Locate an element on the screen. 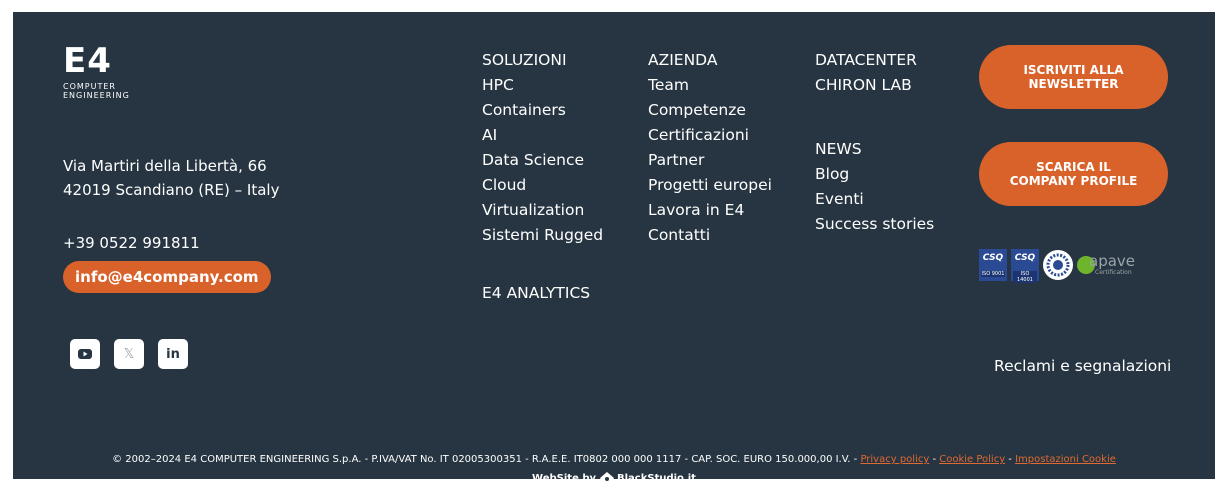  menu-item-e4-analytics: E4 ANALYTICS is located at coordinates (536, 293).